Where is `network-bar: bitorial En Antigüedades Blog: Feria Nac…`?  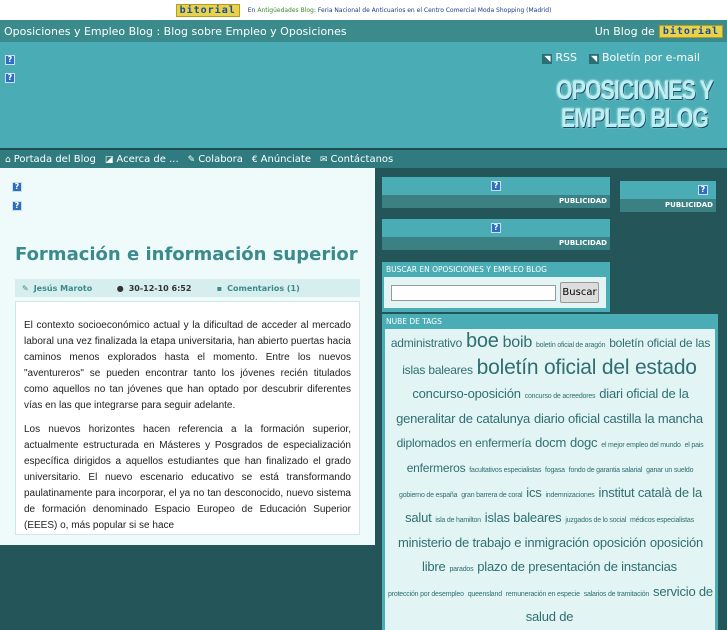
network-bar: bitorial En Antigüedades Blog: Feria Nac… is located at coordinates (363, 10).